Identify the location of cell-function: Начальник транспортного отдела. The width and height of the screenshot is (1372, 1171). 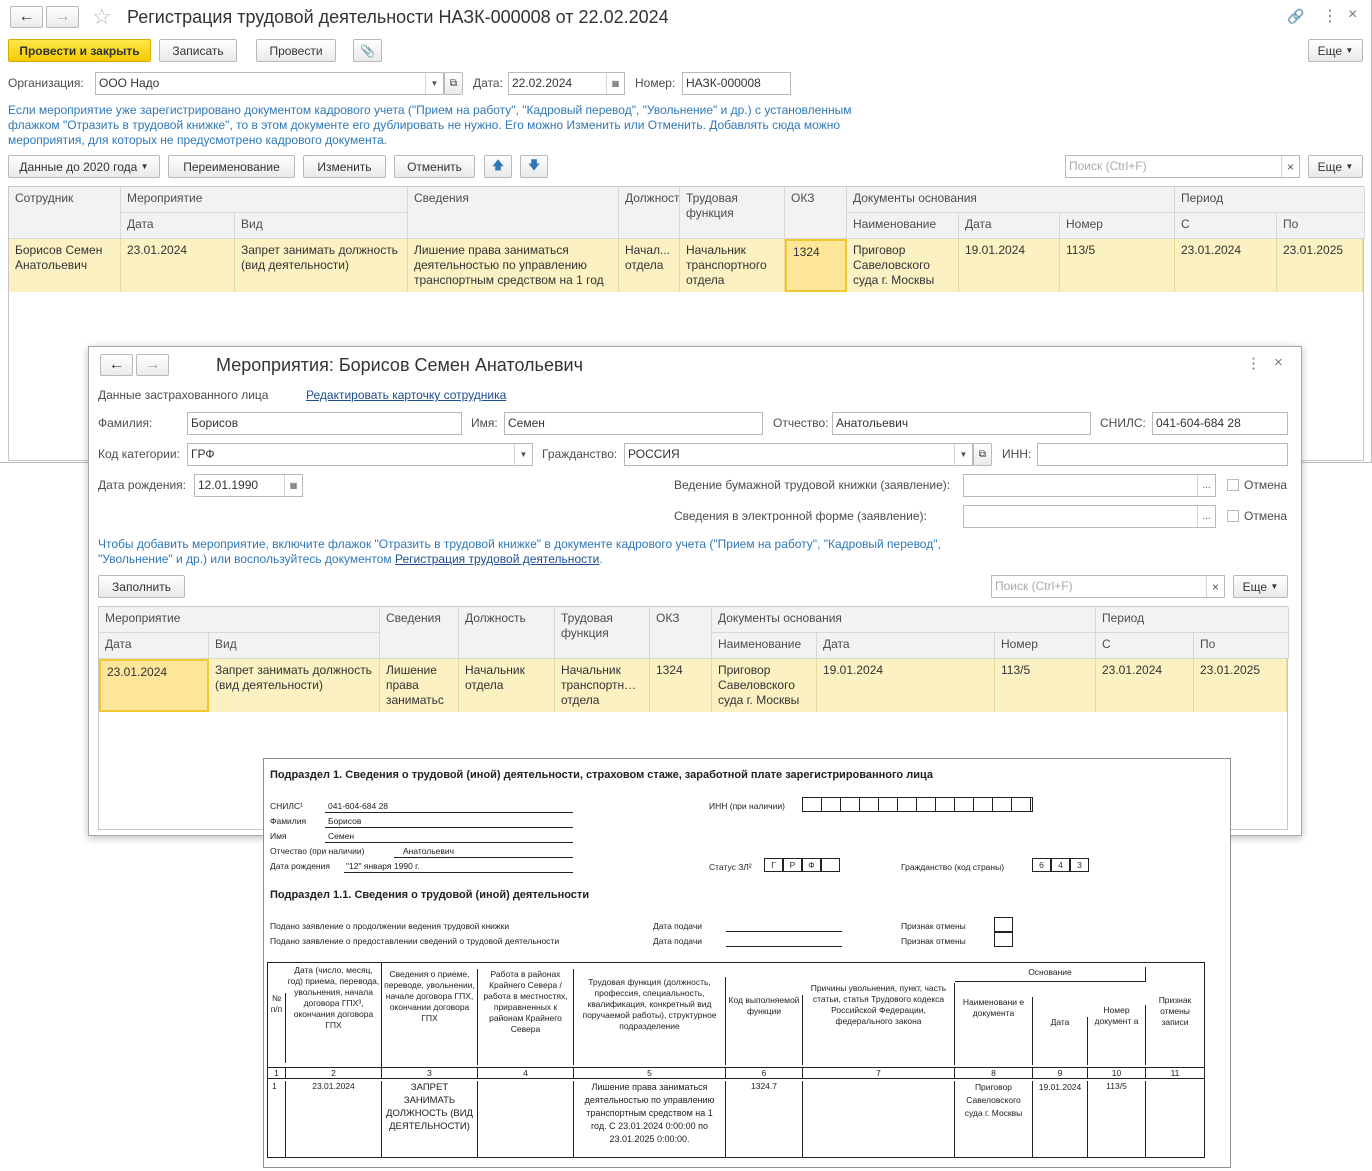
(732, 265).